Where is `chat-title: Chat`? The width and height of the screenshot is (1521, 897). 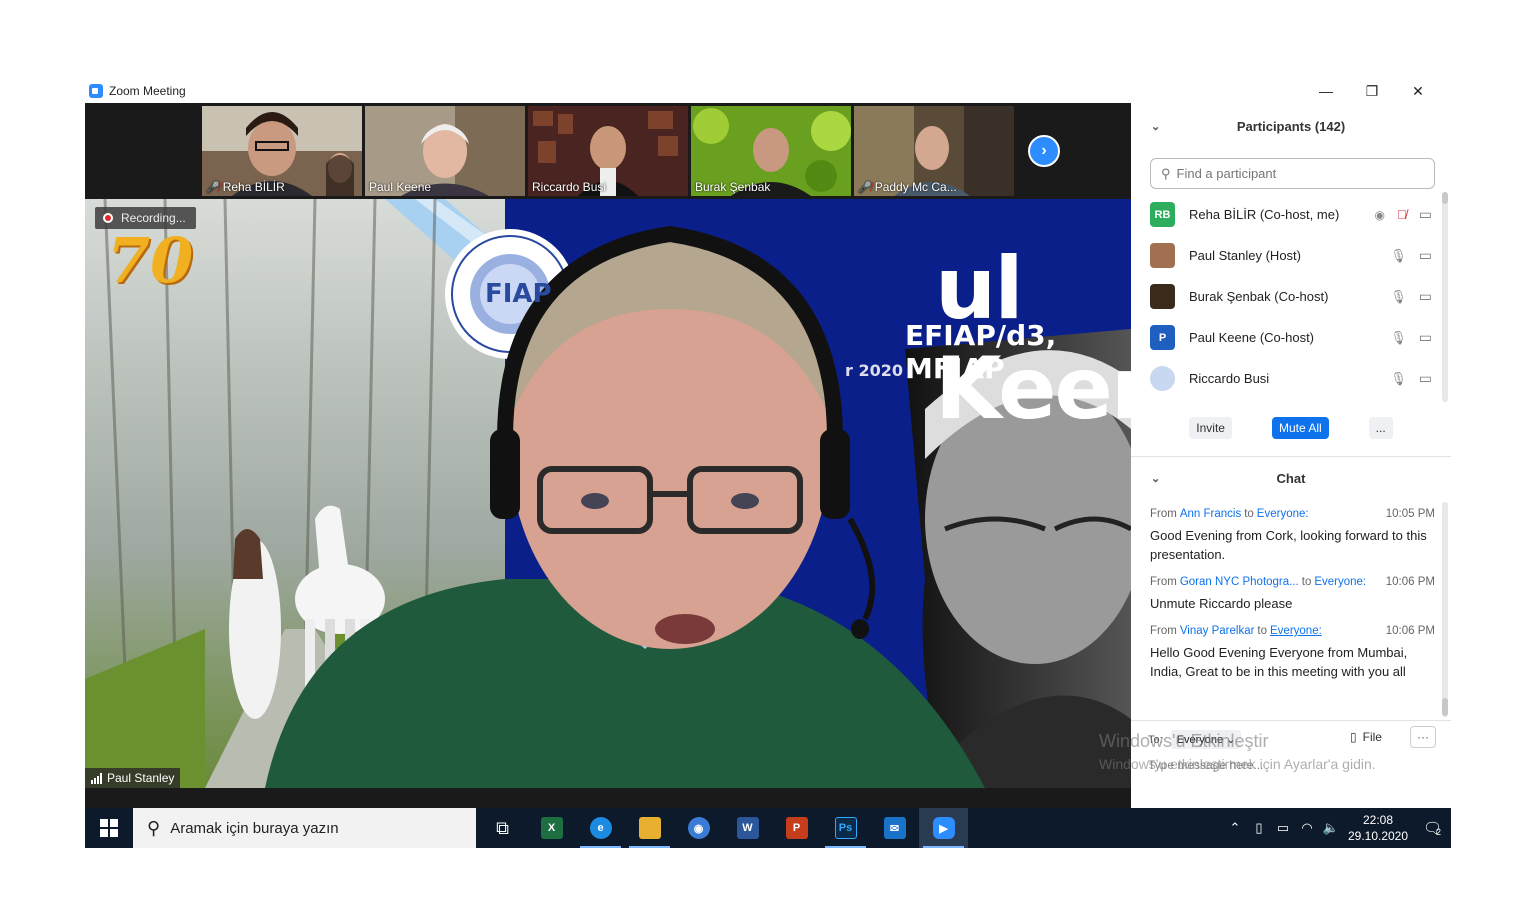
chat-title: Chat is located at coordinates (1291, 478).